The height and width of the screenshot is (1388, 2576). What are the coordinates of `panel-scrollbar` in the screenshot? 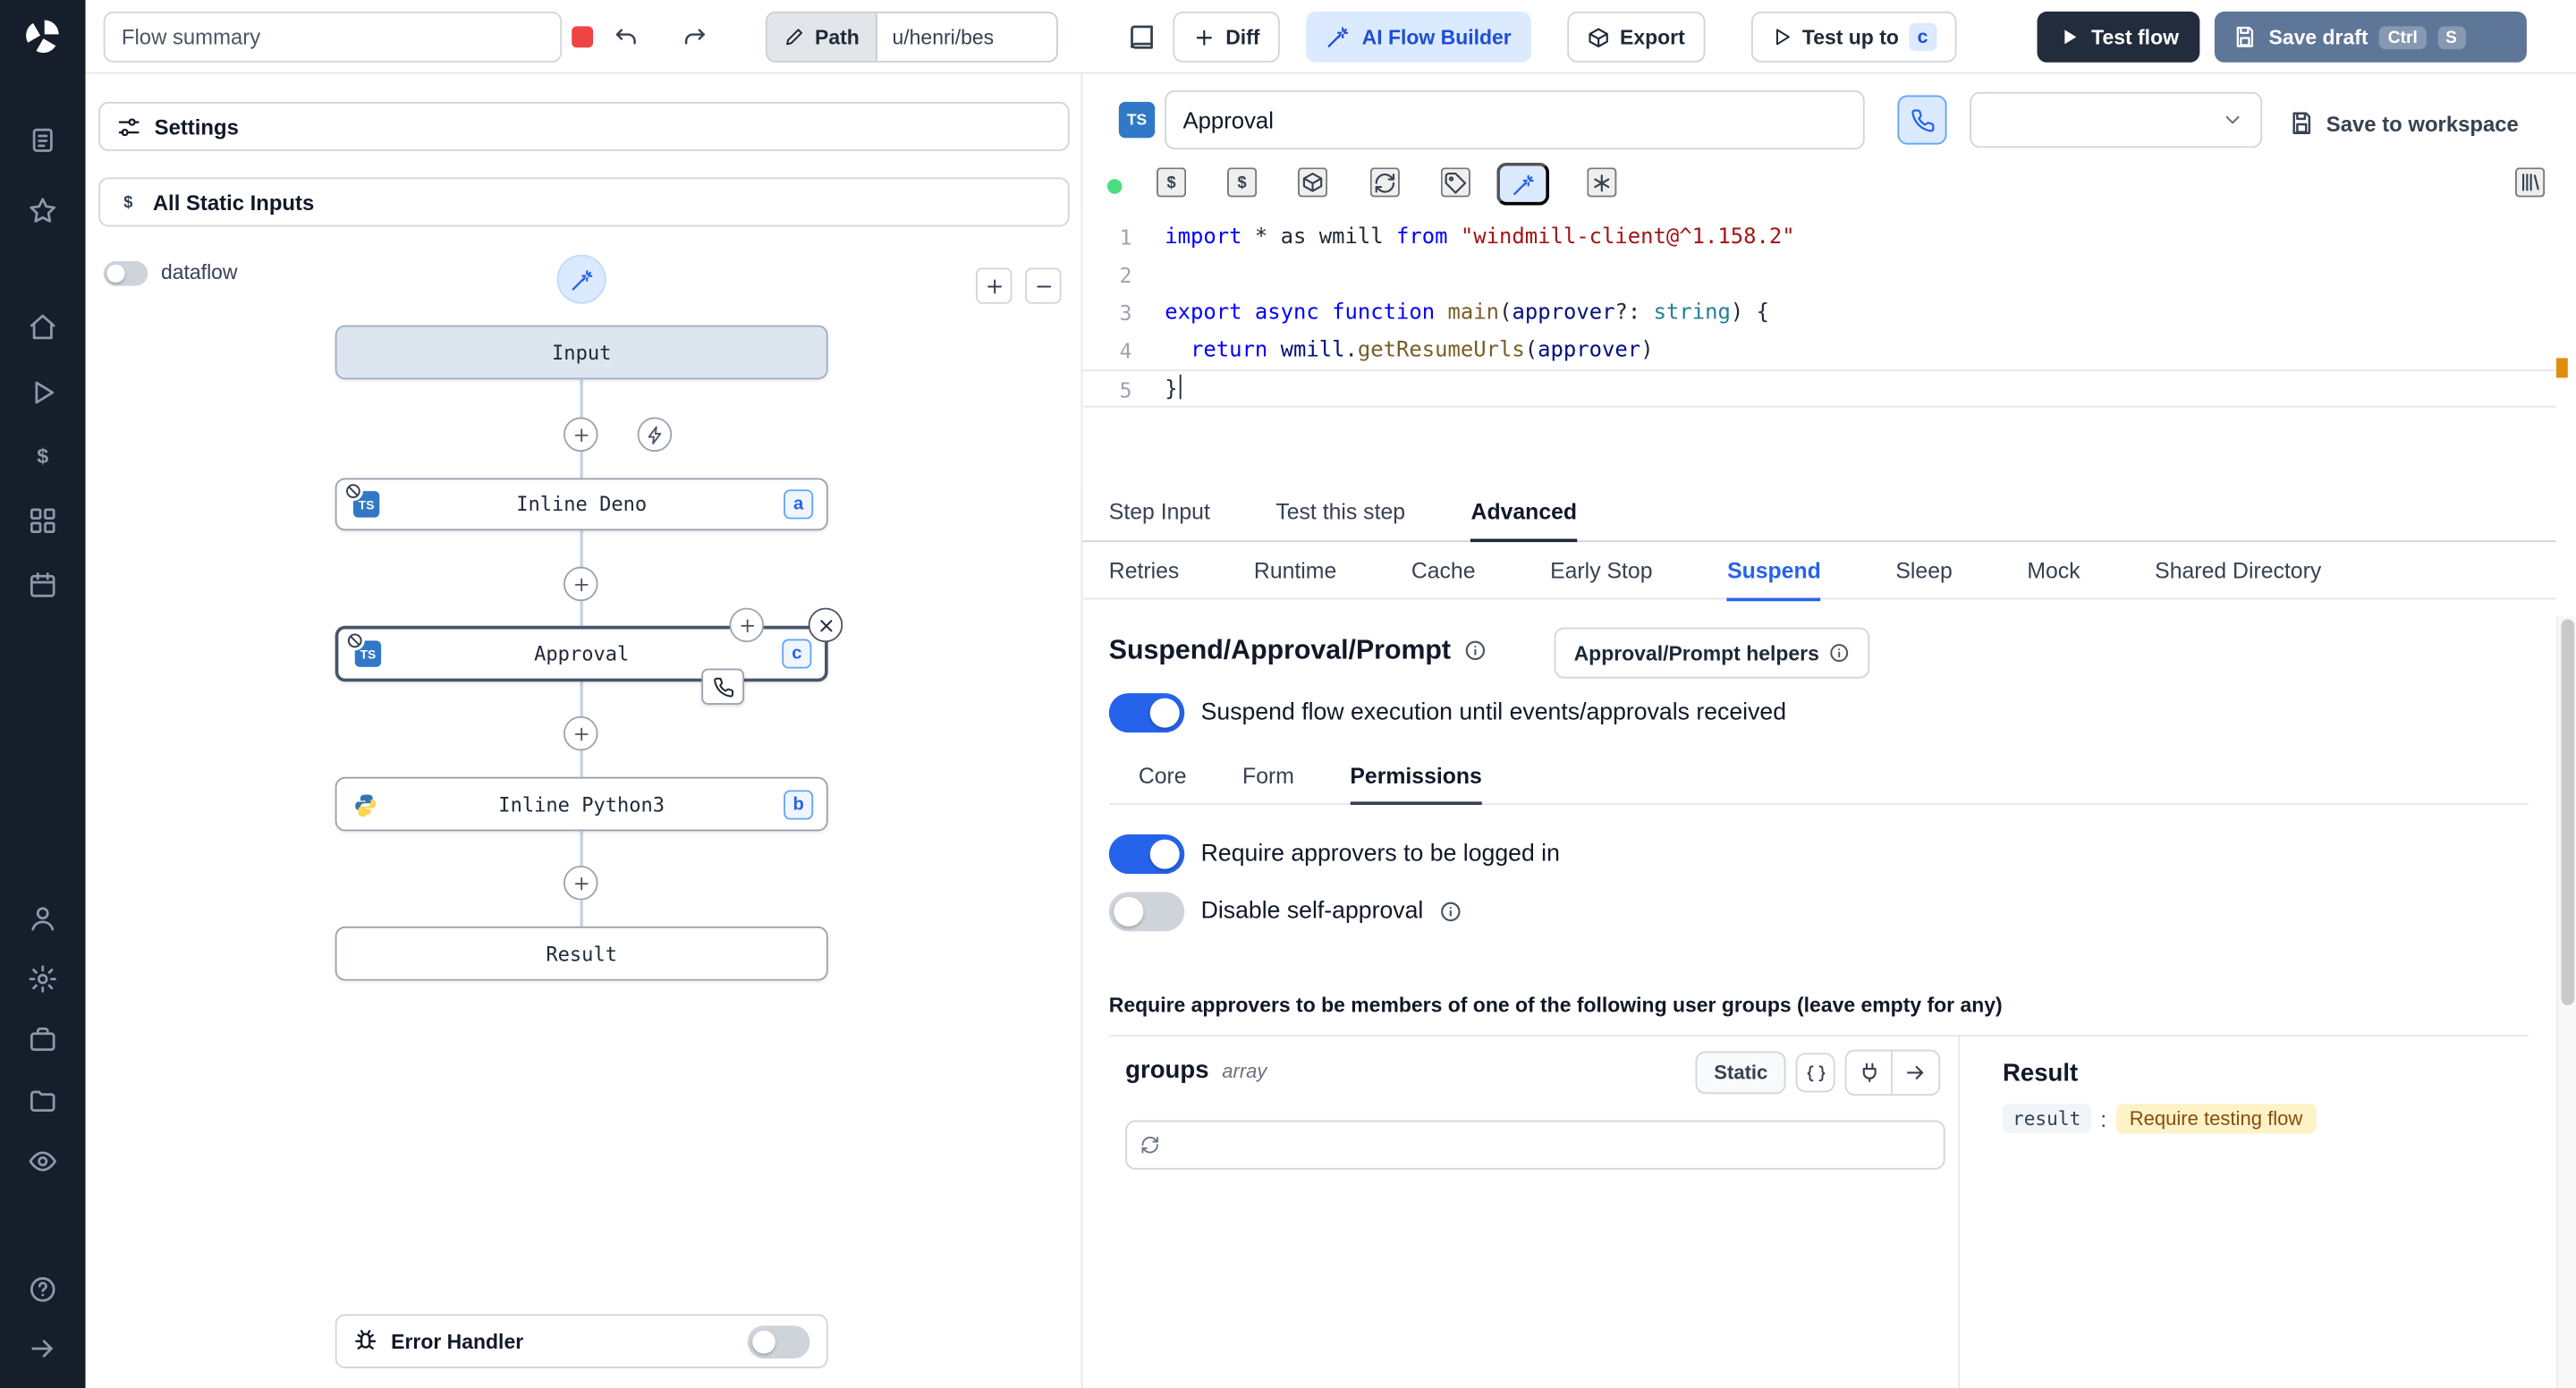 It's located at (2565, 1002).